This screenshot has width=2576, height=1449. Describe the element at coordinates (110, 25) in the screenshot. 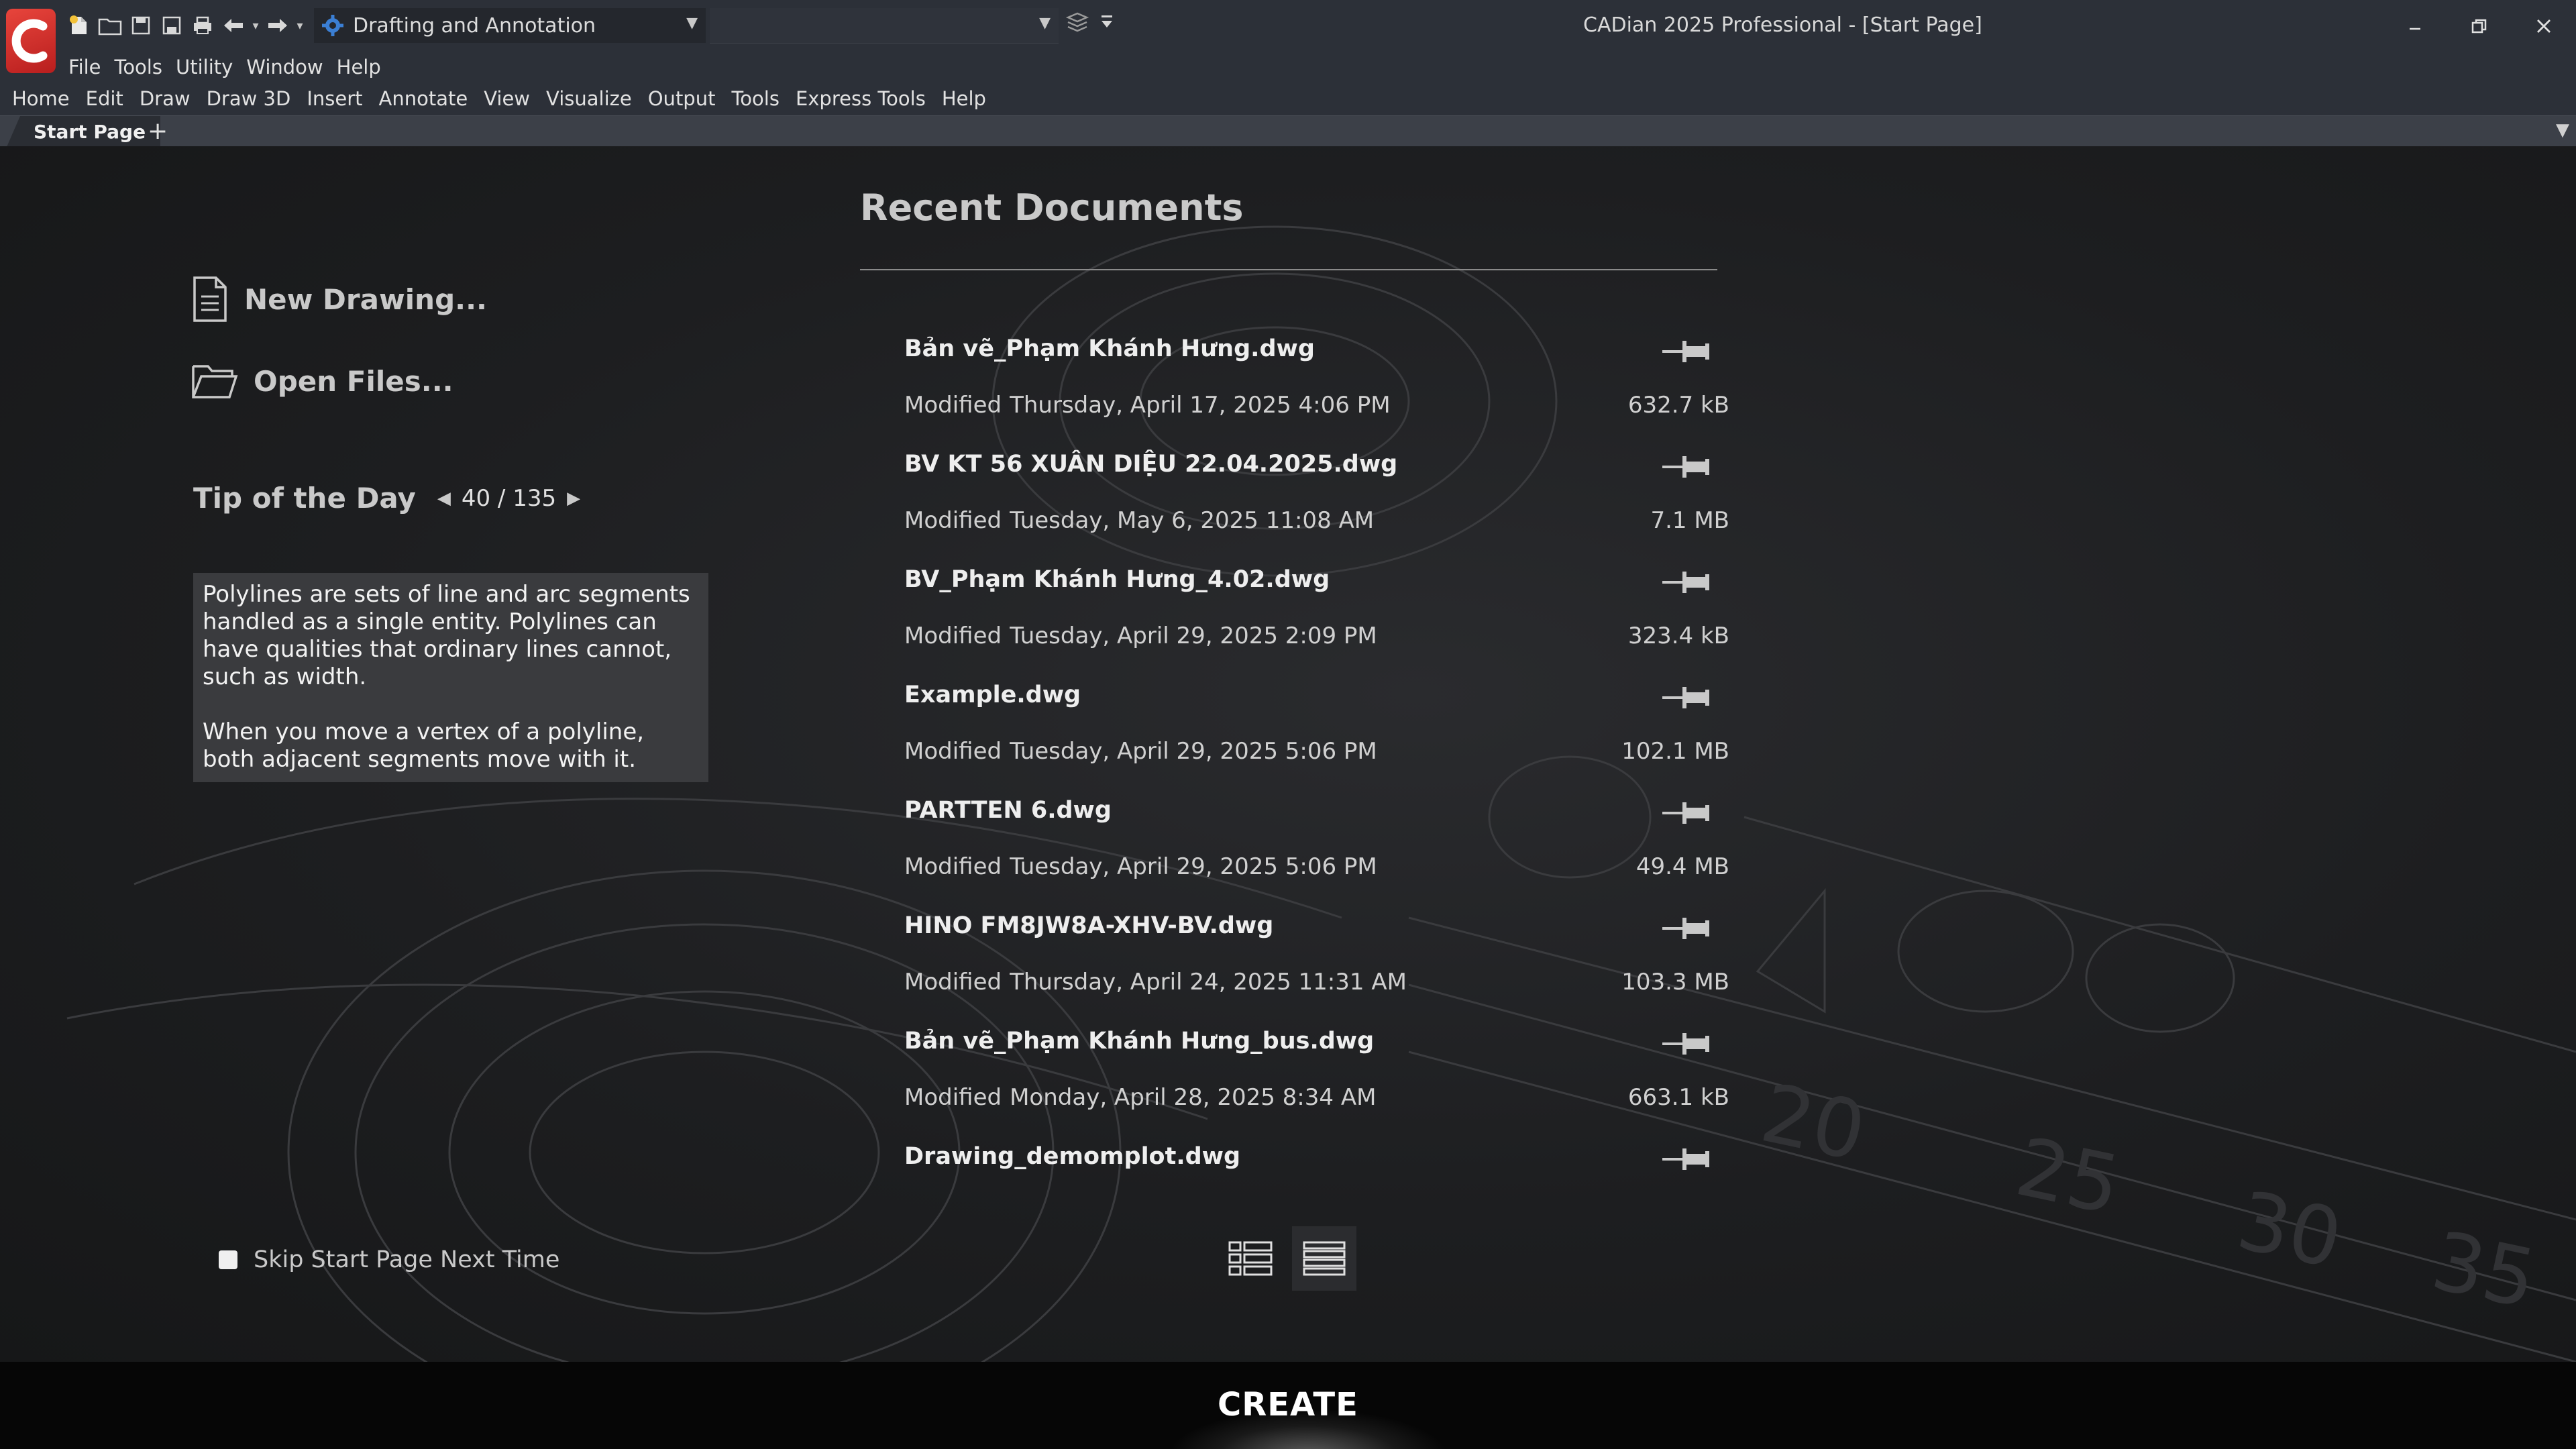

I see `open-folder-icon` at that location.